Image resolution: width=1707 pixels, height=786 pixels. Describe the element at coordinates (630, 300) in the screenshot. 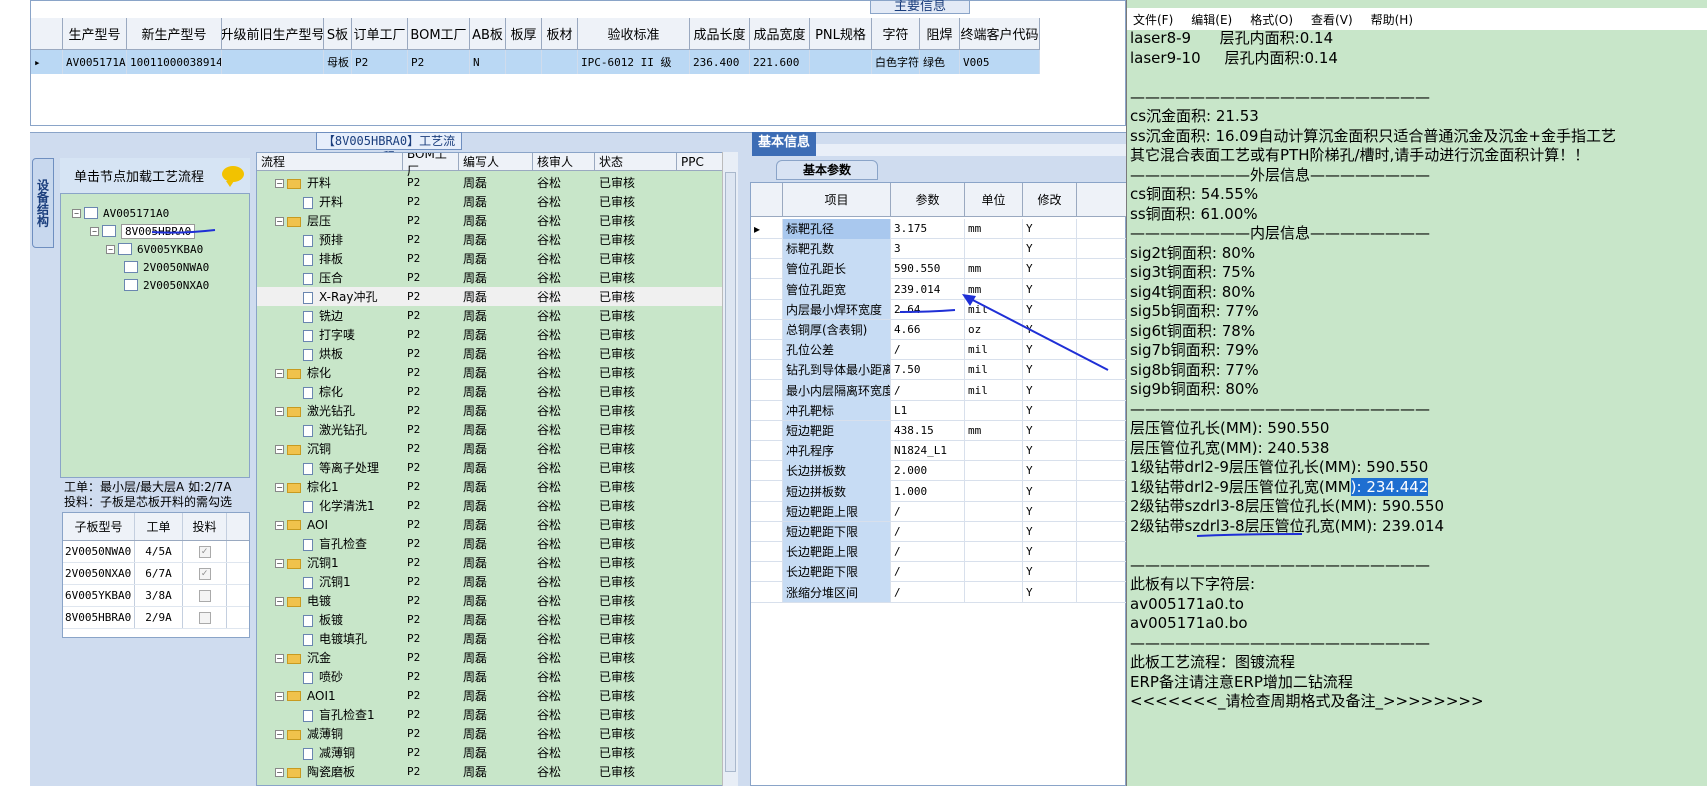

I see `annotation-overlay` at that location.